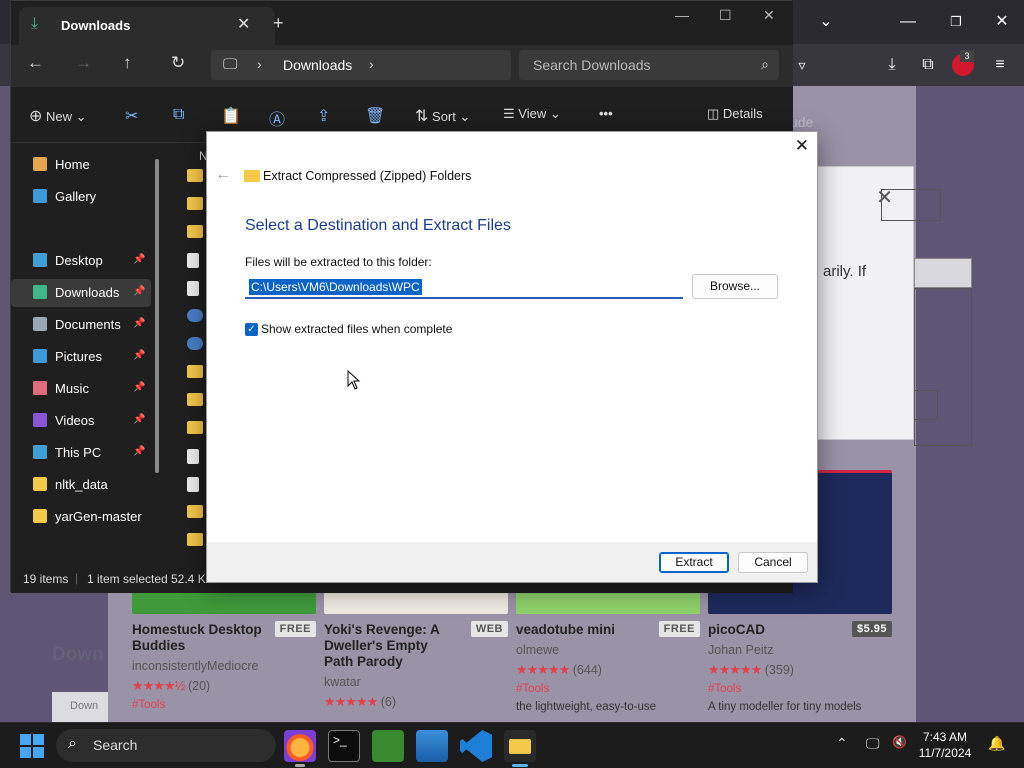 The width and height of the screenshot is (1024, 768). What do you see at coordinates (127, 63) in the screenshot?
I see `up-arrow-icon: ↑` at bounding box center [127, 63].